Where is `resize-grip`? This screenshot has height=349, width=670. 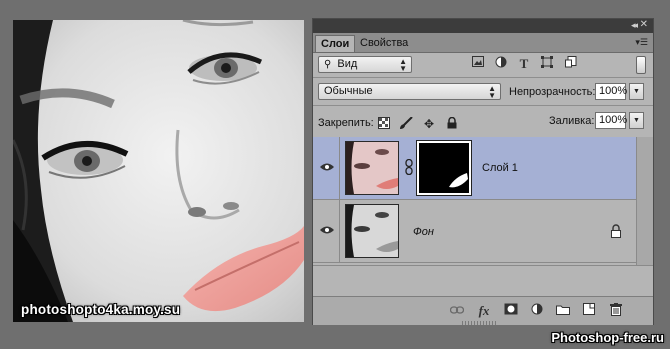
resize-grip is located at coordinates (480, 323).